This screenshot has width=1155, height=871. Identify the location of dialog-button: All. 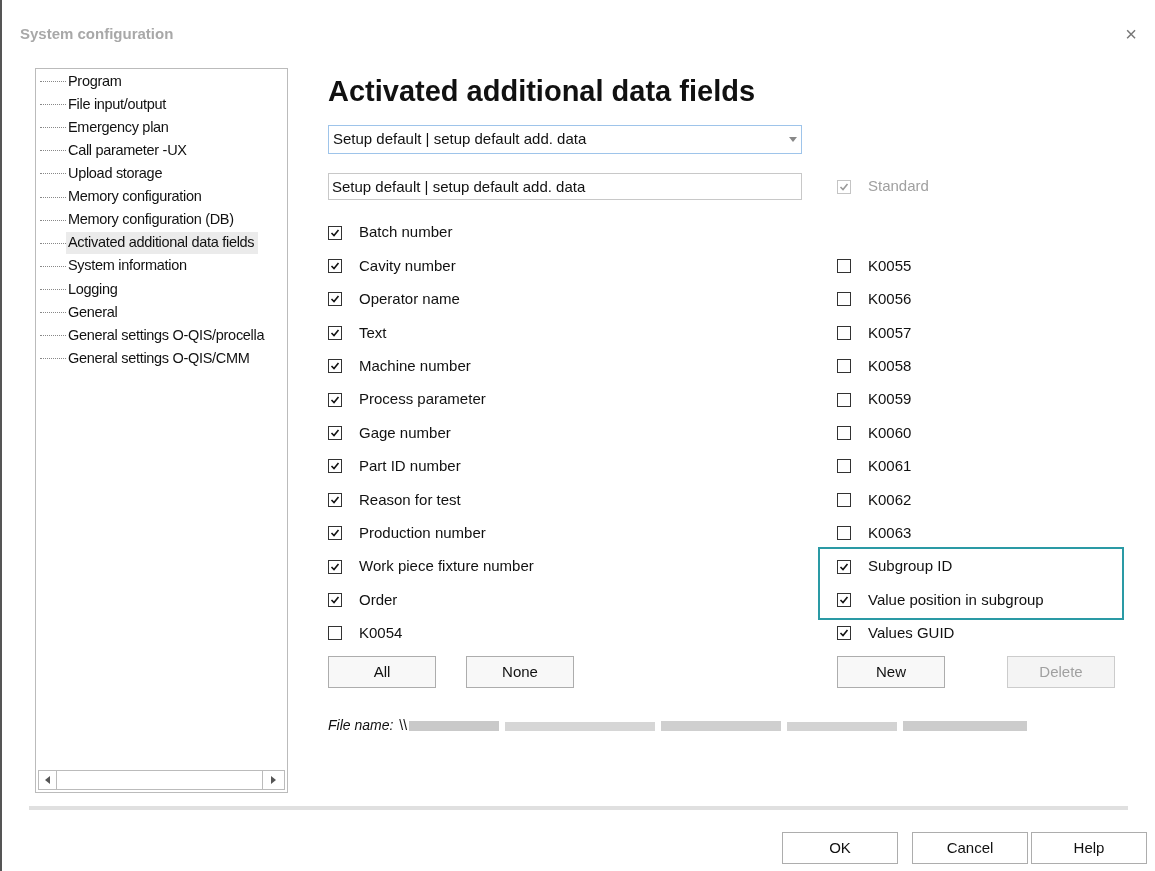
(382, 672).